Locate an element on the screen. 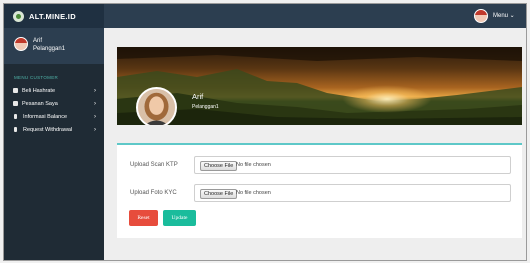 This screenshot has width=530, height=263. sidebar-item-informasi-balance: Informasi Balance › is located at coordinates (54, 116).